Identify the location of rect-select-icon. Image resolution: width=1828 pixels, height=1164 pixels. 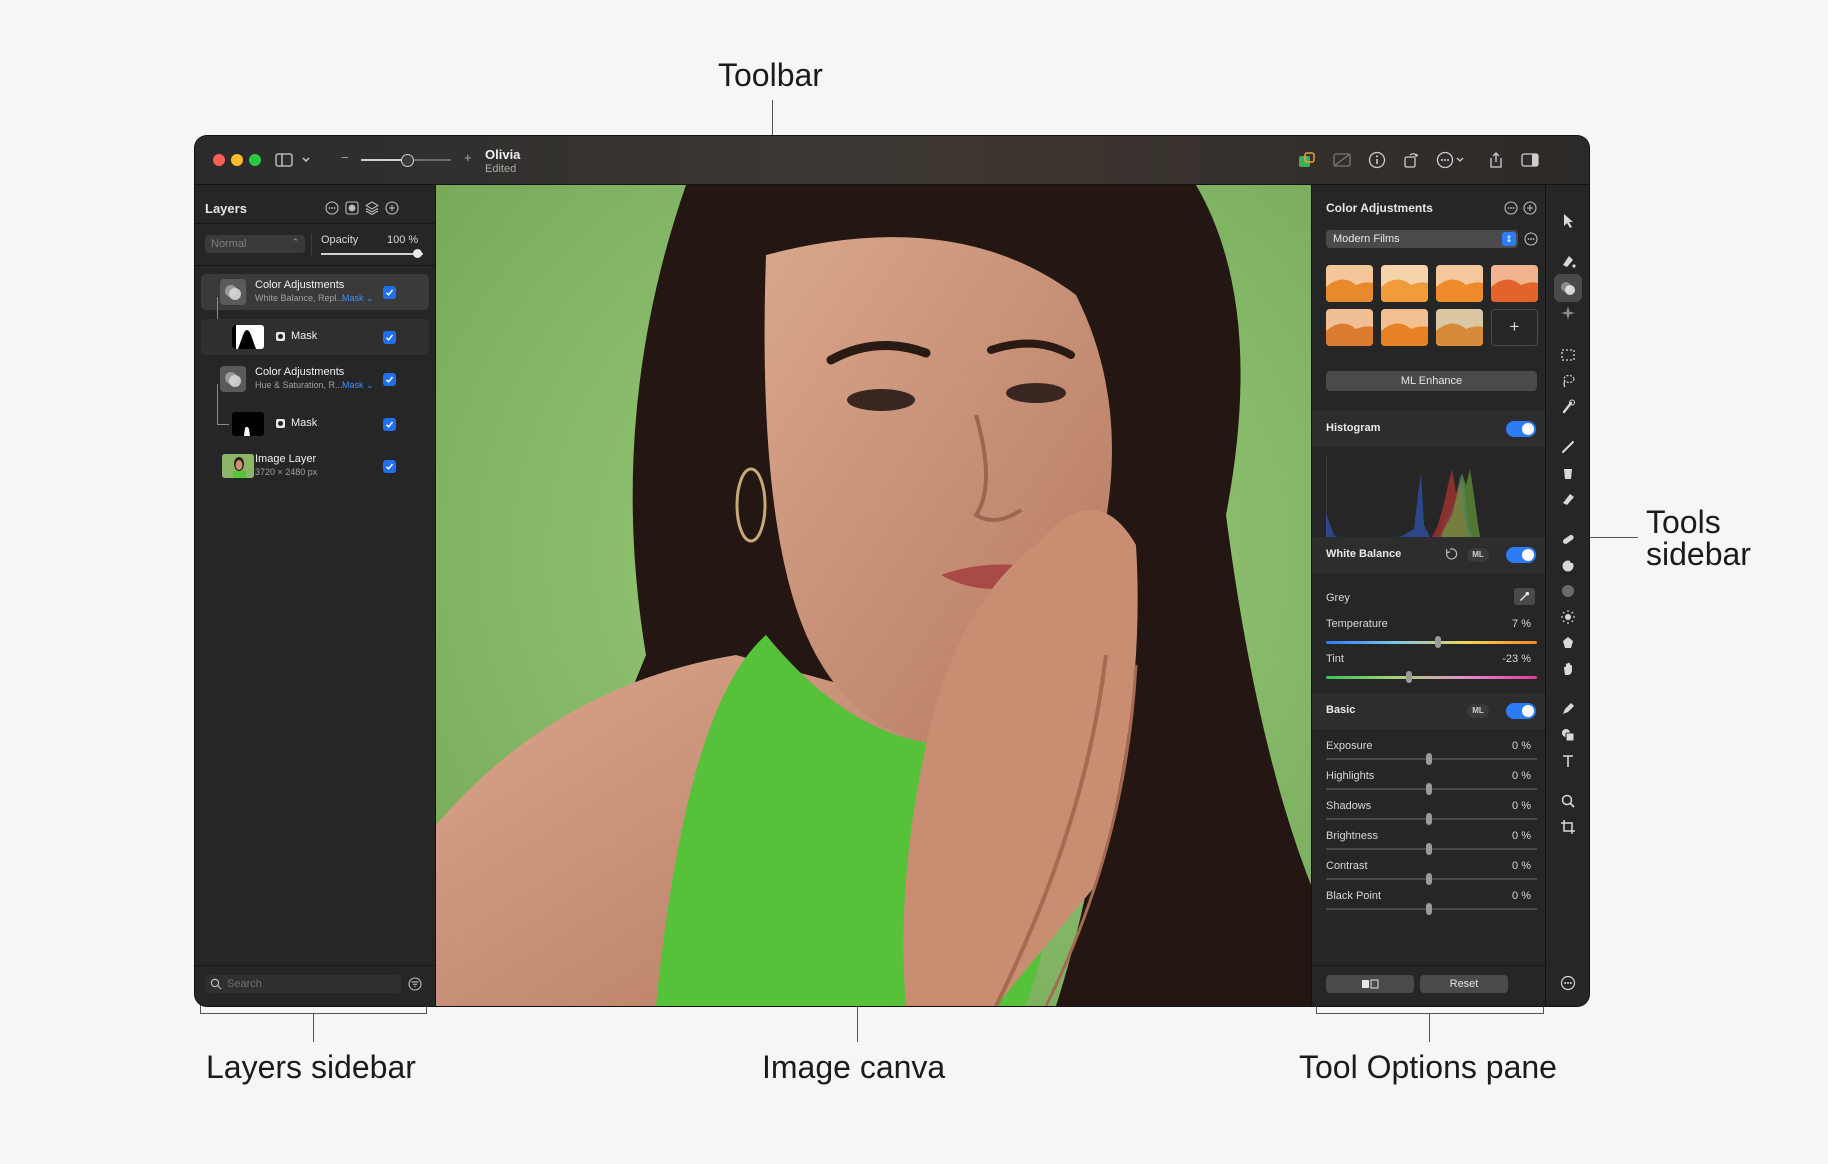
(1568, 355).